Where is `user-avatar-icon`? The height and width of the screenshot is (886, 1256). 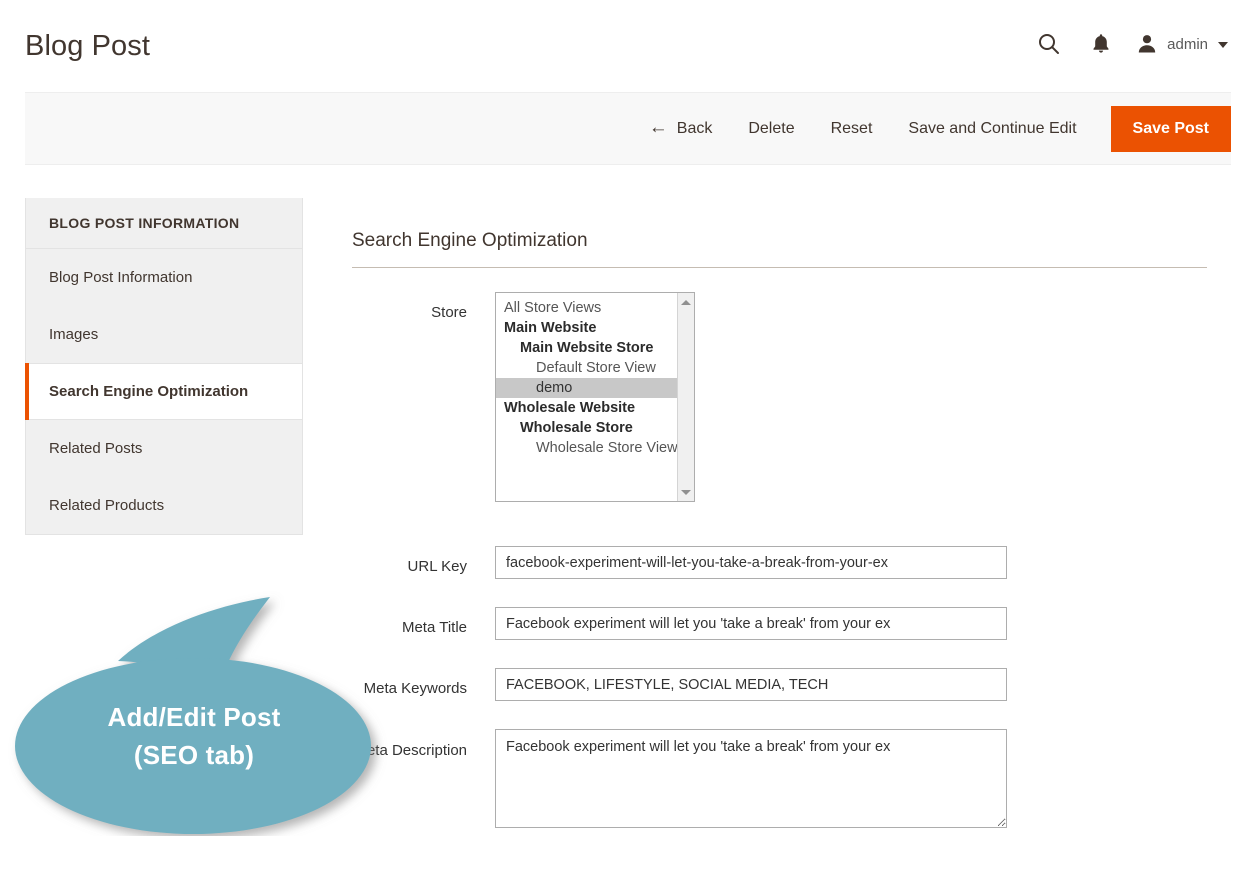 user-avatar-icon is located at coordinates (1147, 44).